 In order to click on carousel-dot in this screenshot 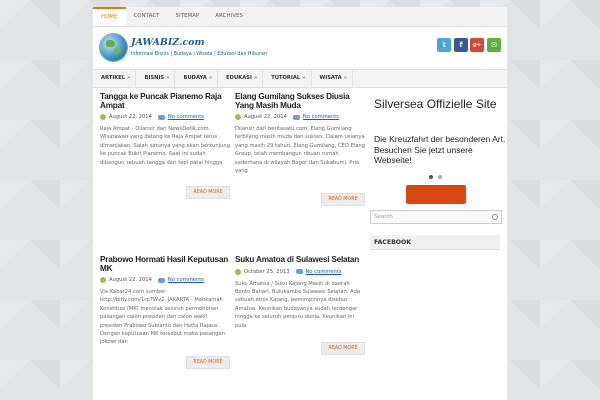, I will do `click(440, 177)`.